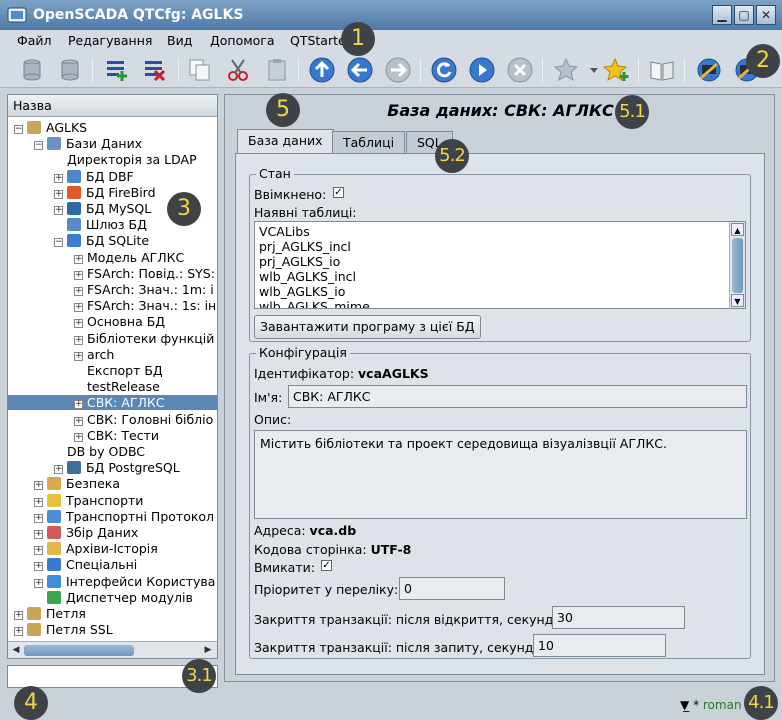  Describe the element at coordinates (285, 141) in the screenshot. I see `tab-database: База даних` at that location.